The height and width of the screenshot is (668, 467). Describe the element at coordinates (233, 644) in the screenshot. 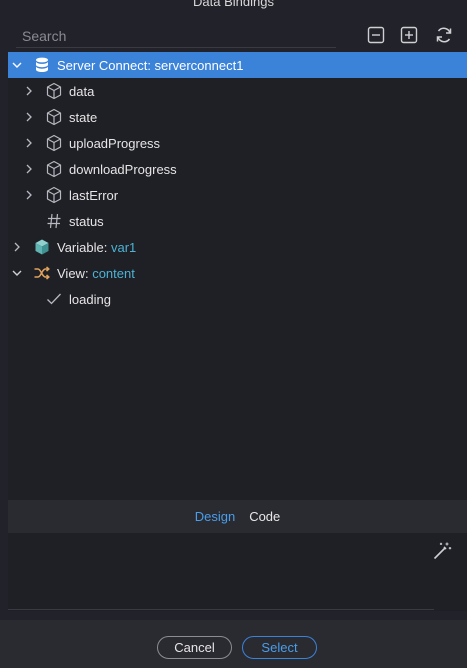

I see `dialog-footer: Cancel Select` at that location.